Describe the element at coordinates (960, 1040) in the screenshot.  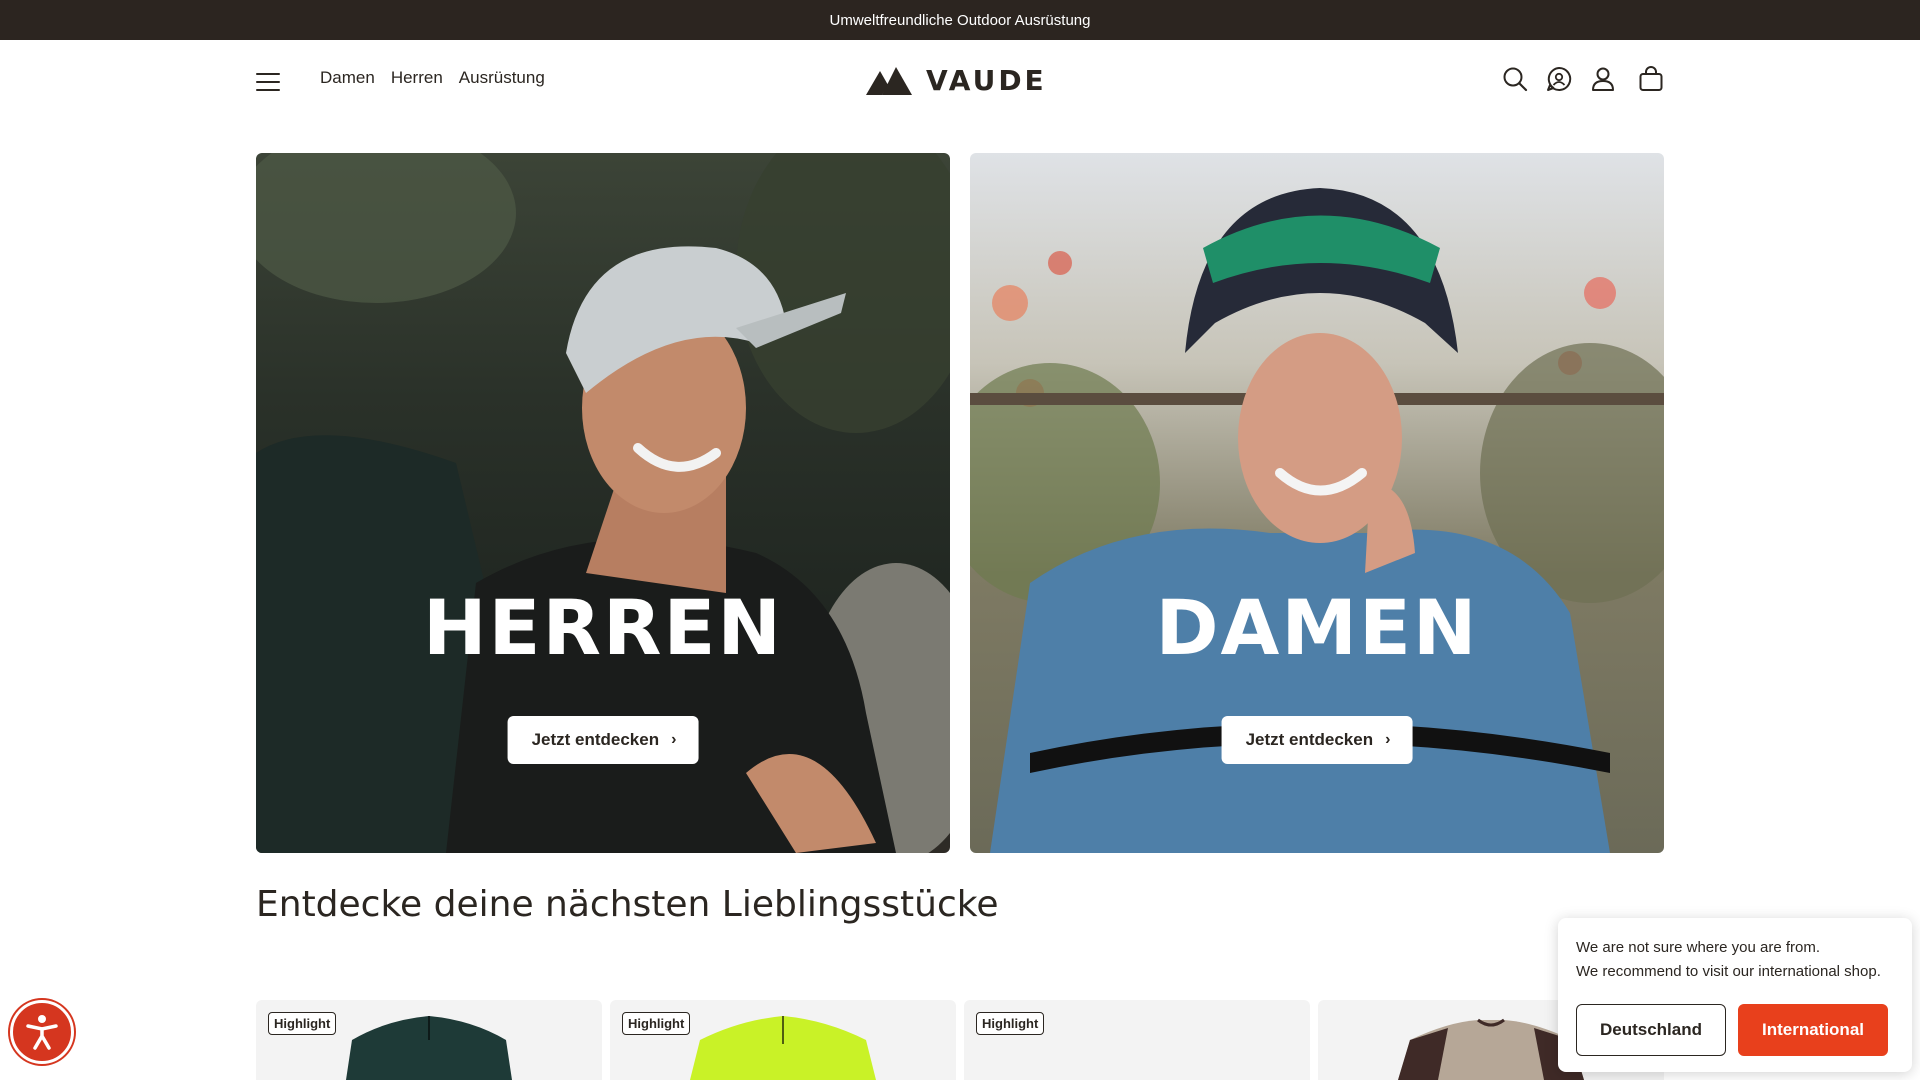
I see `product-list: Highlight Highlight Highlight` at that location.